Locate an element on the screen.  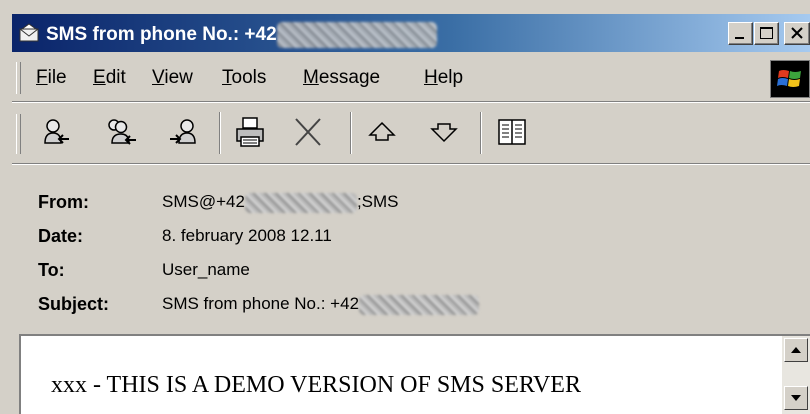
from-value: SMS@+42 ;SMS is located at coordinates (280, 202).